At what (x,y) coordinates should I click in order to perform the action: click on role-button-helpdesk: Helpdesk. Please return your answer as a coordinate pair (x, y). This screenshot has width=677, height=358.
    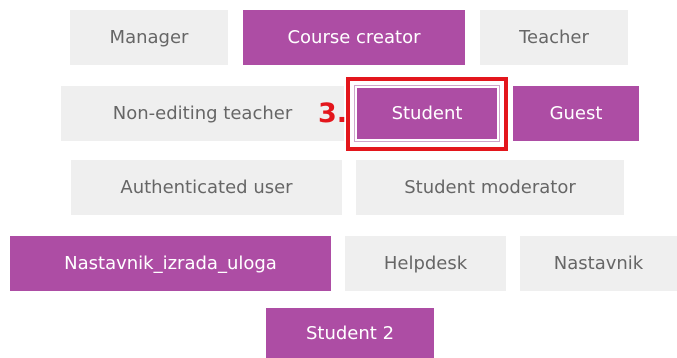
    Looking at the image, I should click on (425, 263).